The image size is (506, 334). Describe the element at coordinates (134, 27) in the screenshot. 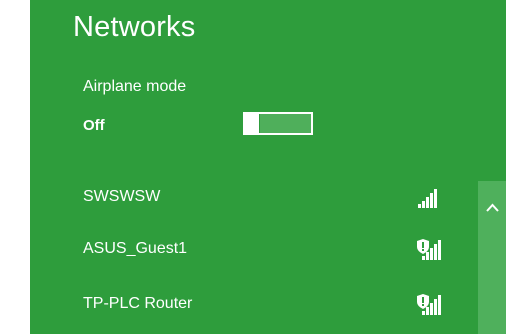

I see `panel-title: Networks` at that location.